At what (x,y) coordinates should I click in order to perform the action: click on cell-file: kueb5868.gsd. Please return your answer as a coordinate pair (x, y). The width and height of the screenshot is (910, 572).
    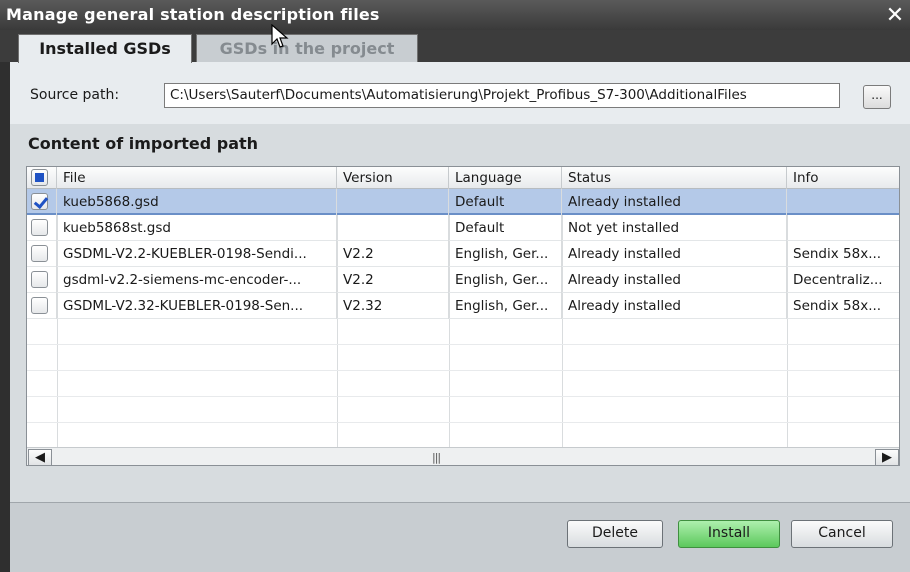
    Looking at the image, I should click on (197, 202).